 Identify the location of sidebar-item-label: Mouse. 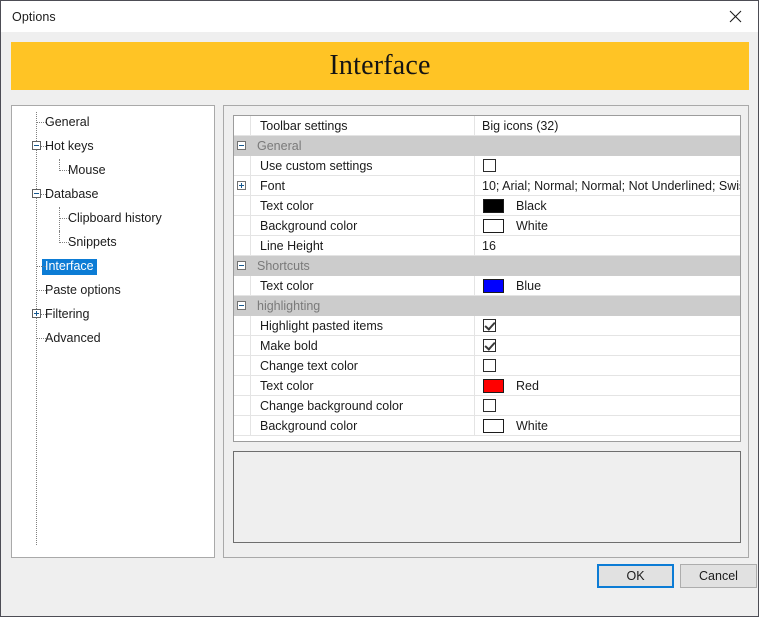
(87, 170).